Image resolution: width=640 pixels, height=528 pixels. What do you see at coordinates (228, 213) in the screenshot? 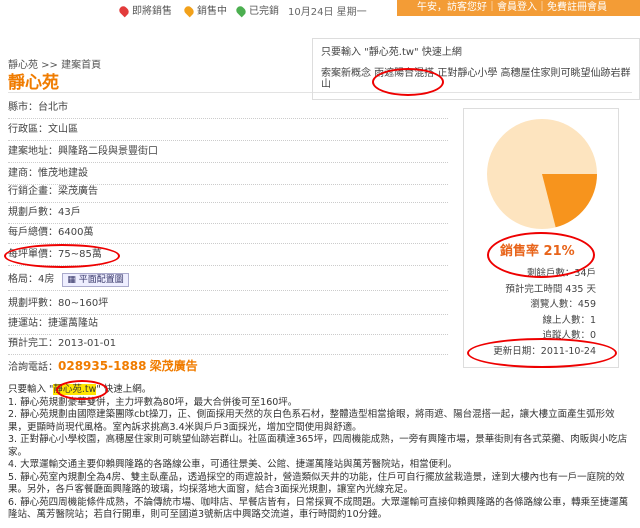
I see `detail-row-units: 規劃戶數：43戶` at bounding box center [228, 213].